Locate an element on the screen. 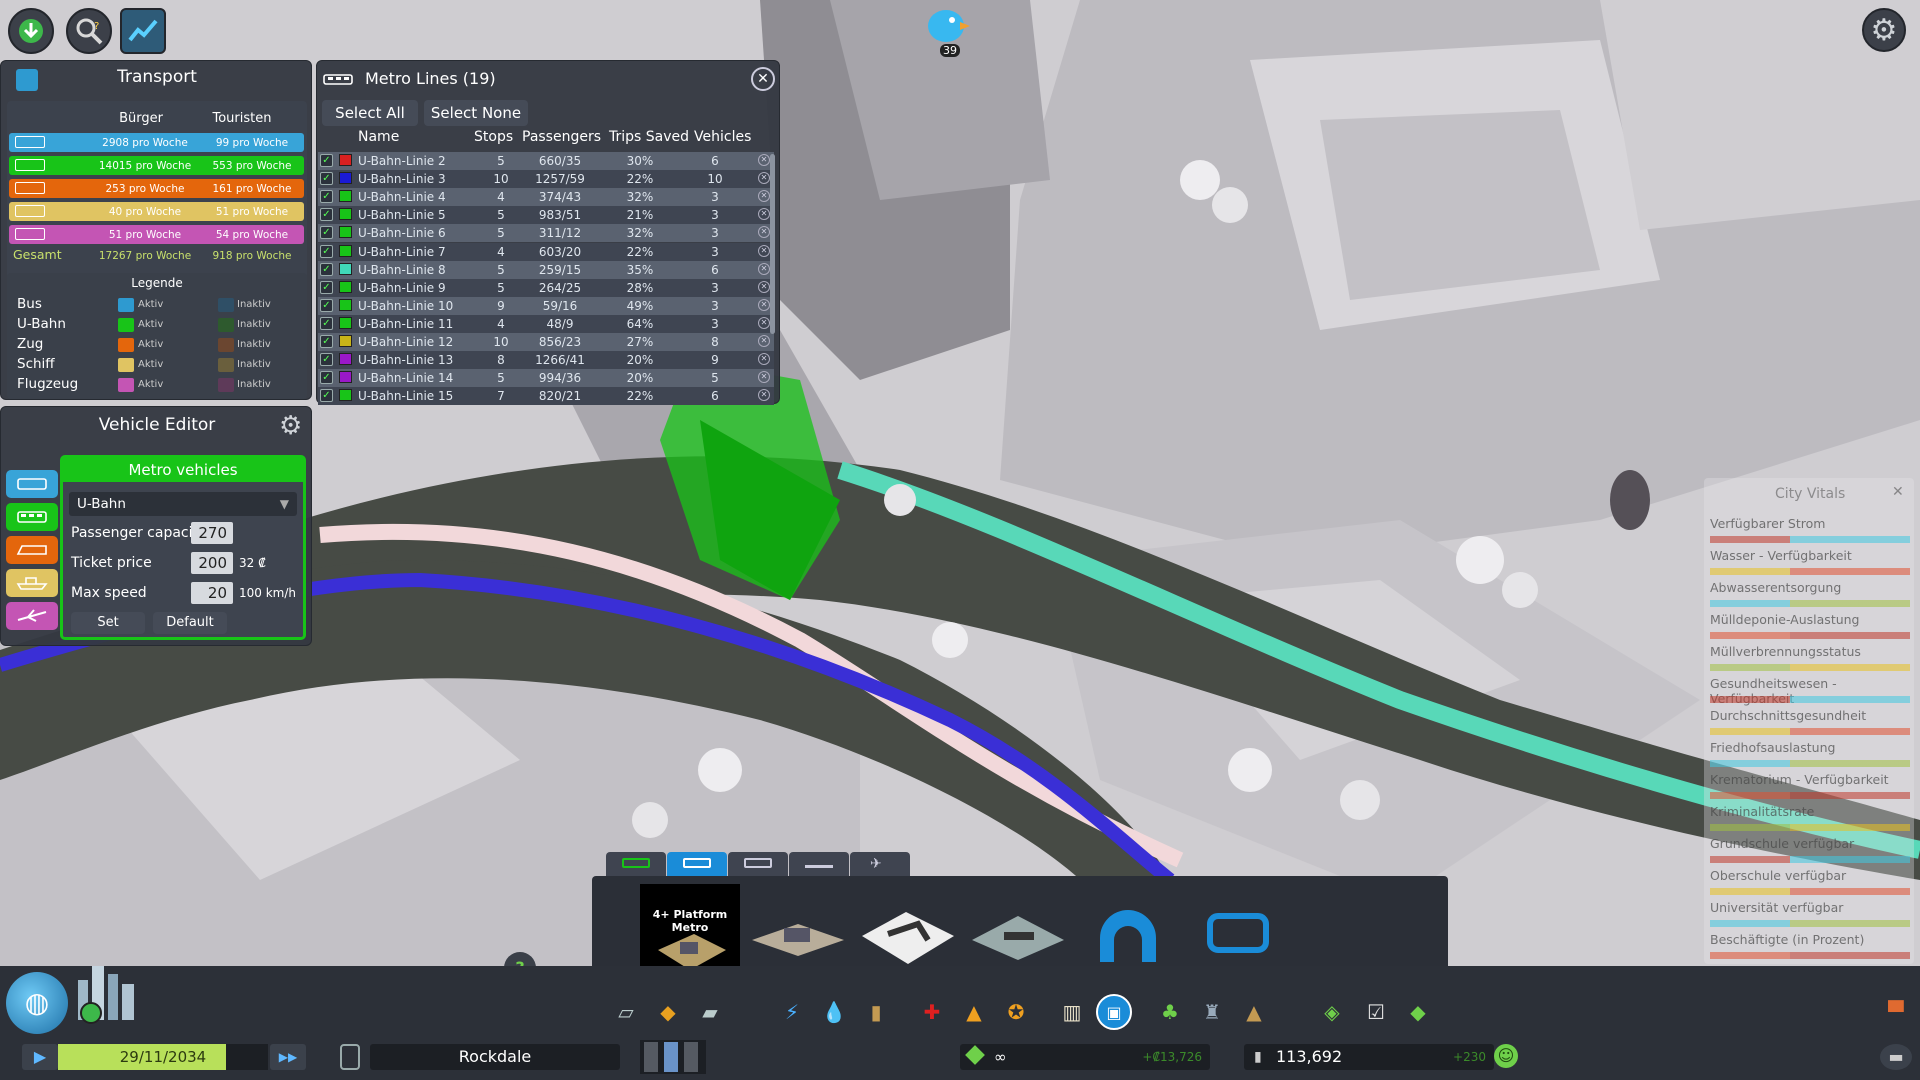  statistics-button is located at coordinates (143, 31).